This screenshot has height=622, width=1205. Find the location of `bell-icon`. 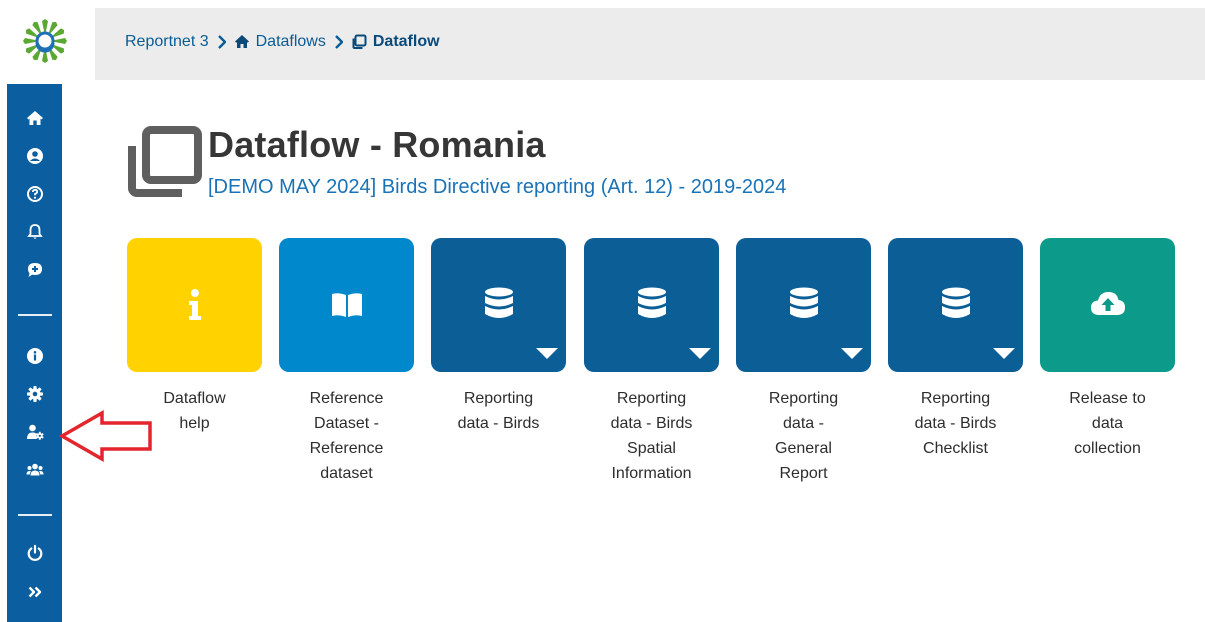

bell-icon is located at coordinates (34, 231).